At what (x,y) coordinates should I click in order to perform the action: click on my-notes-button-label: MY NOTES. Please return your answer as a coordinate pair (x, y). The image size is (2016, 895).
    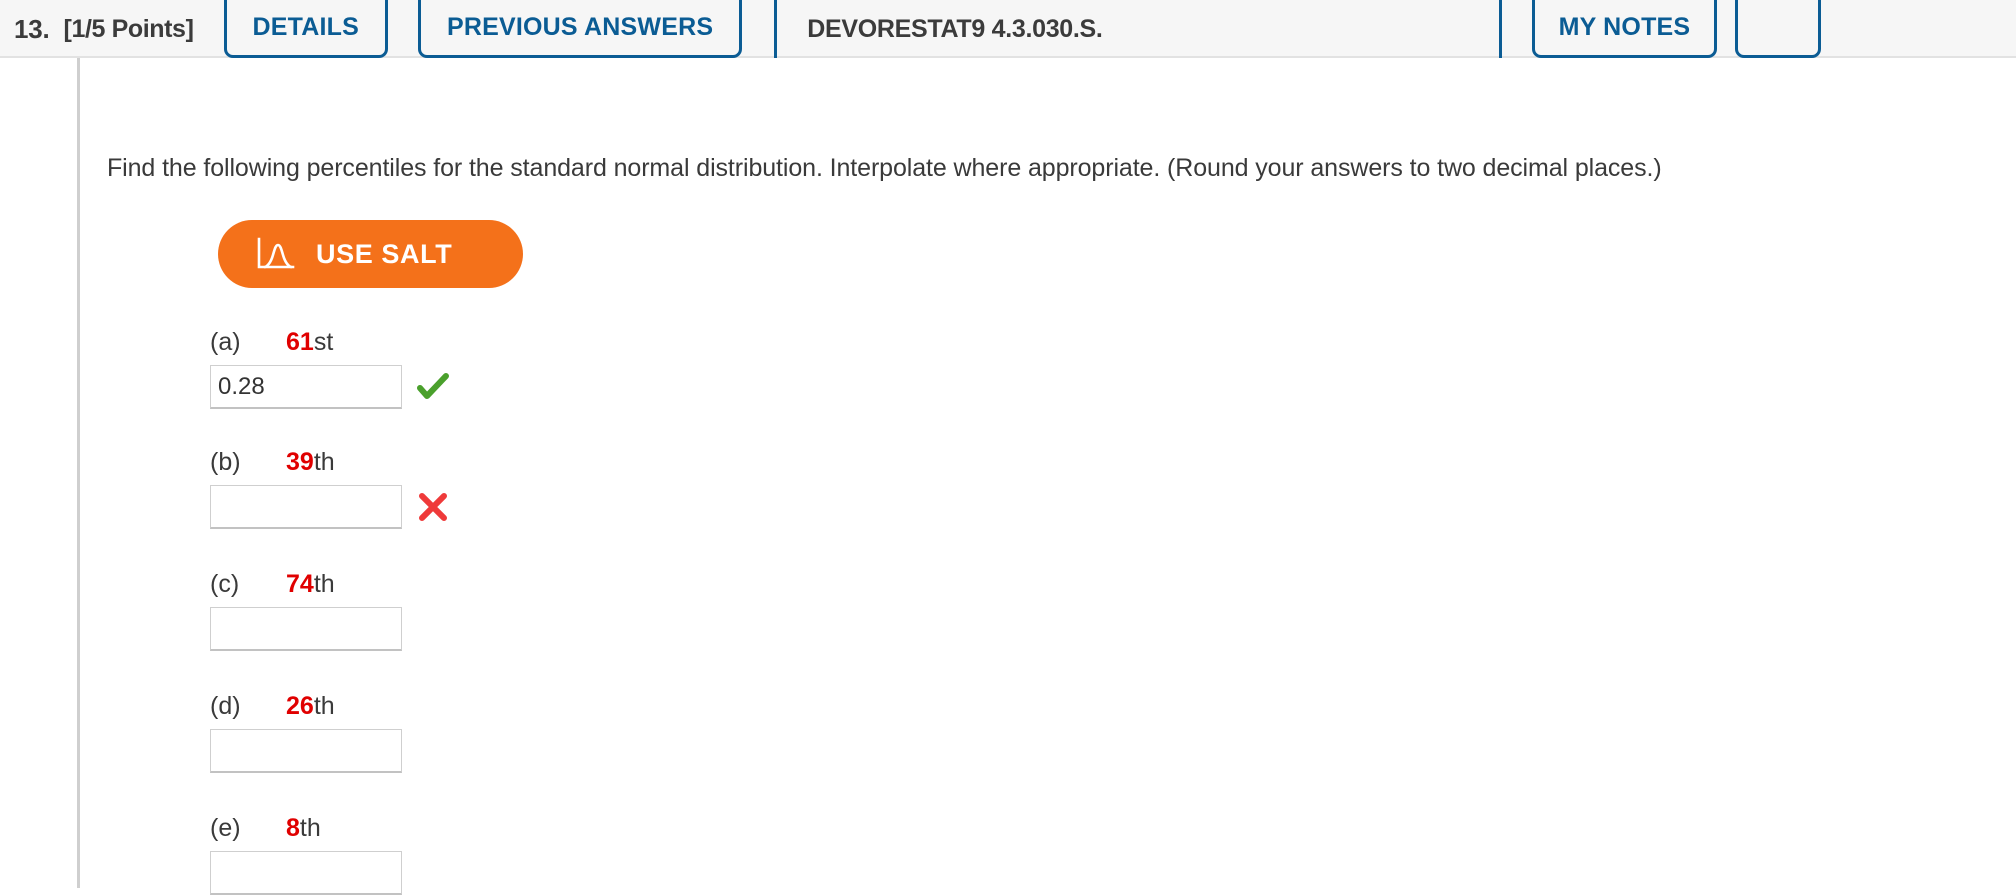
    Looking at the image, I should click on (1624, 27).